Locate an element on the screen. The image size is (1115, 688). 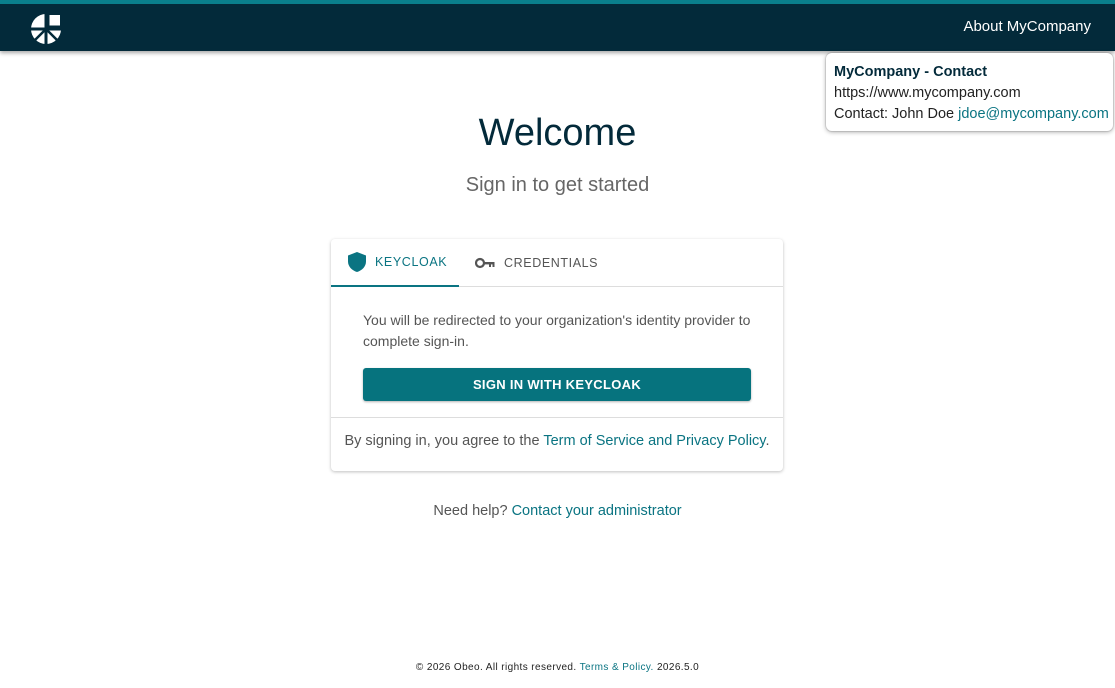
popover-title: MyCompany - Contact is located at coordinates (911, 72).